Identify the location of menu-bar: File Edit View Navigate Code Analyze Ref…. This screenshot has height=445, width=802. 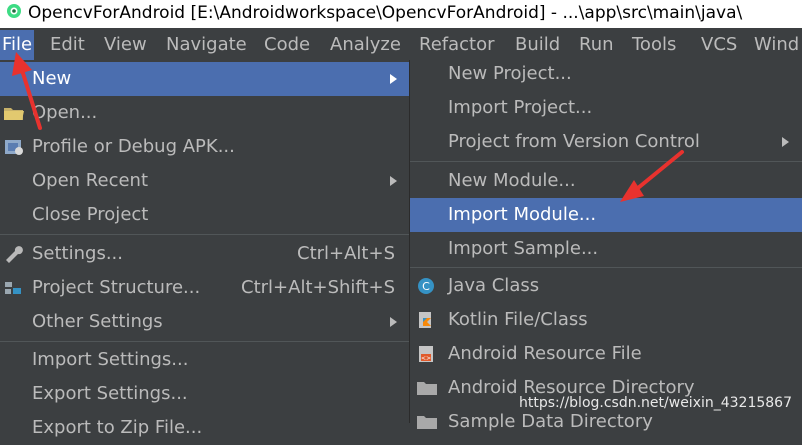
(401, 45).